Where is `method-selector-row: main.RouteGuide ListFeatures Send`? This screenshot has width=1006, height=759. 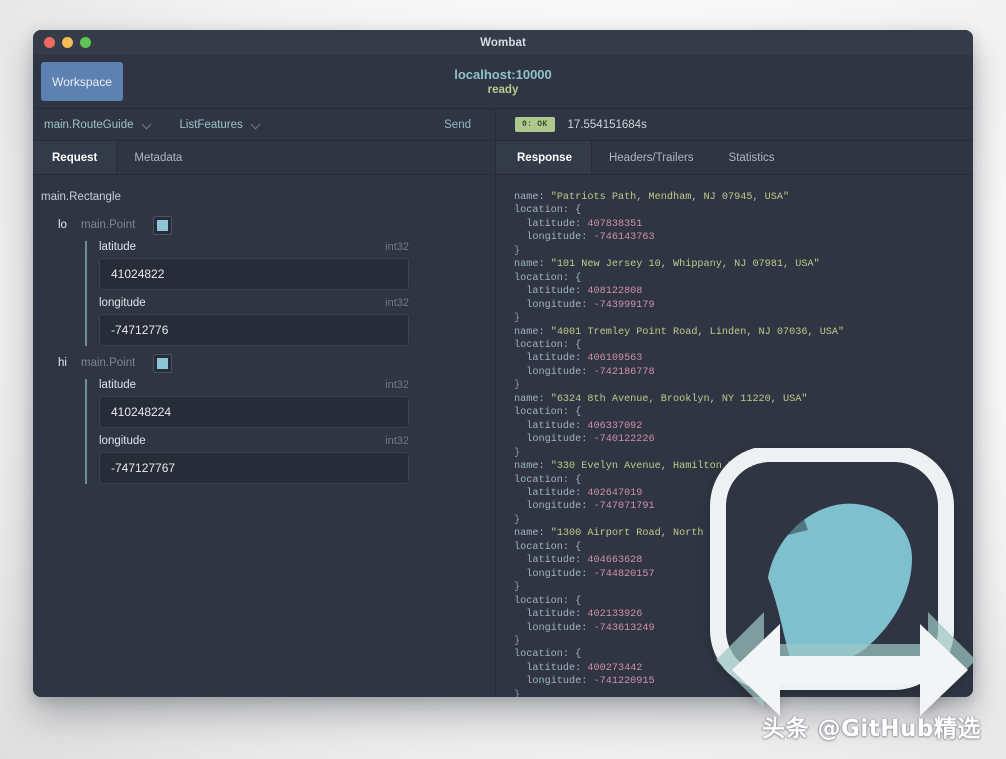 method-selector-row: main.RouteGuide ListFeatures Send is located at coordinates (264, 125).